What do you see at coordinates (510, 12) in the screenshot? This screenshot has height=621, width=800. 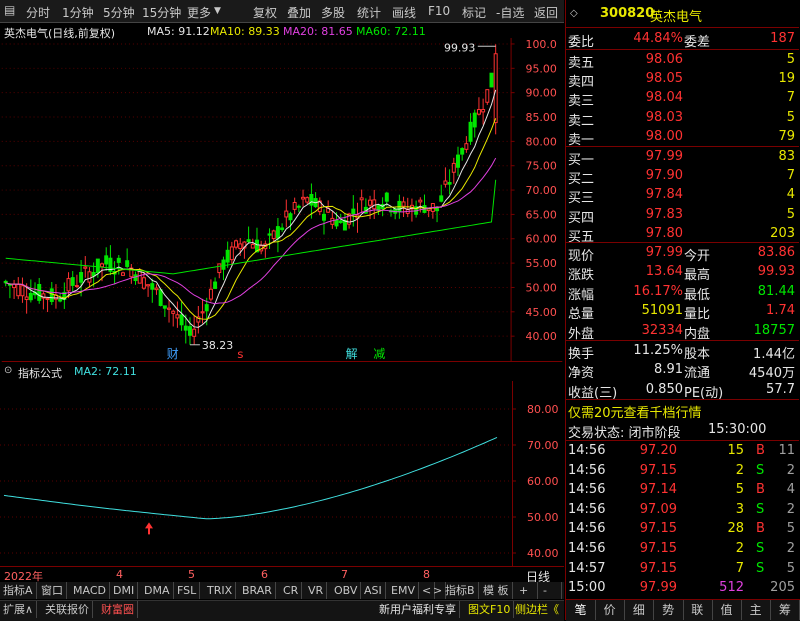 I see `watchlist-button: -自选` at bounding box center [510, 12].